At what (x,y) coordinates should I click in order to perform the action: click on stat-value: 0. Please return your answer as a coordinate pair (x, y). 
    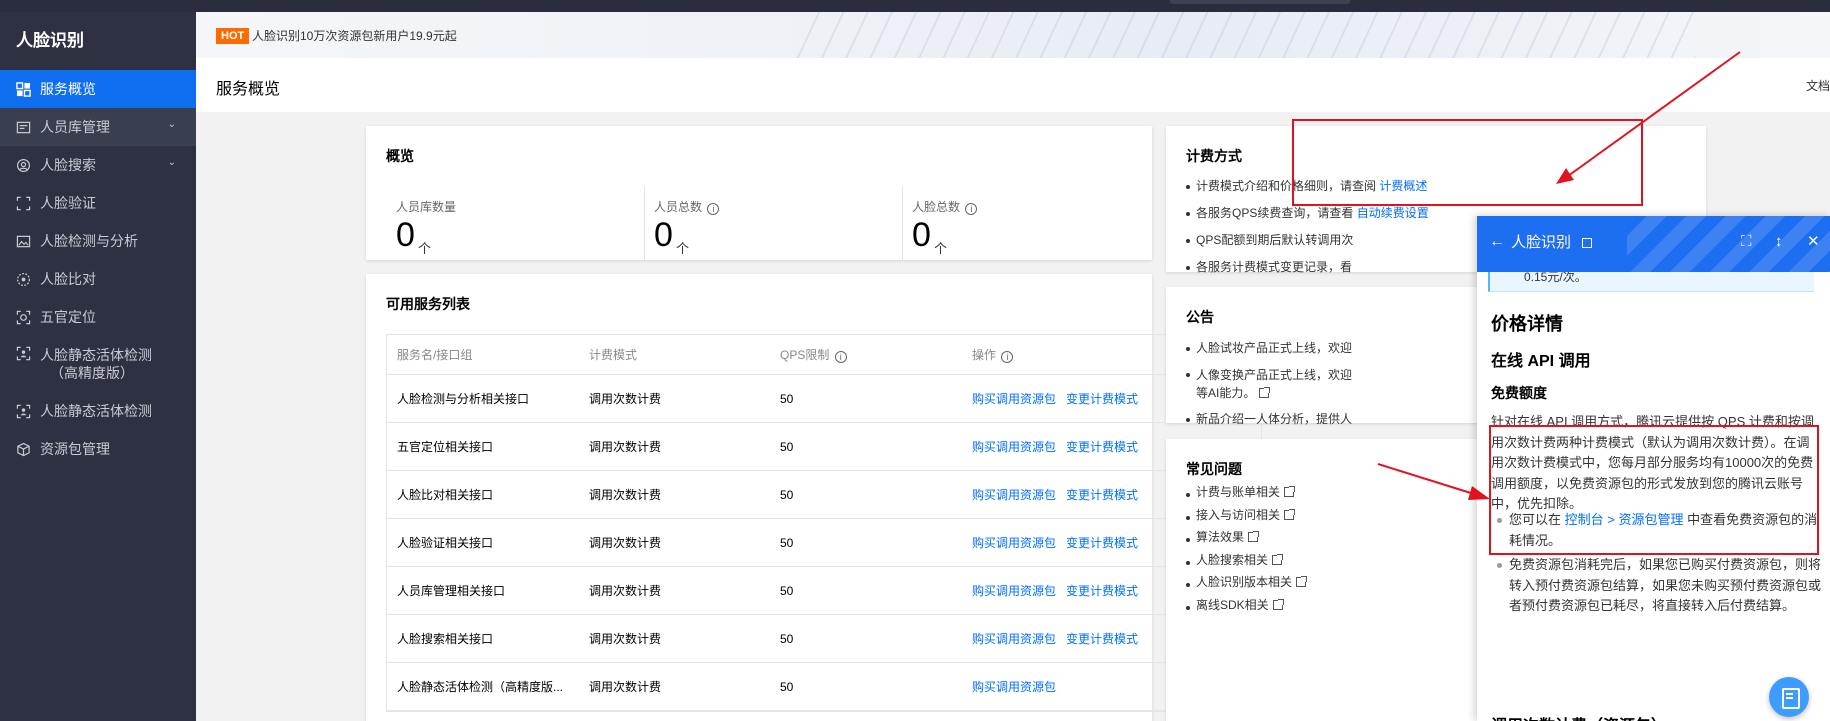
    Looking at the image, I should click on (921, 235).